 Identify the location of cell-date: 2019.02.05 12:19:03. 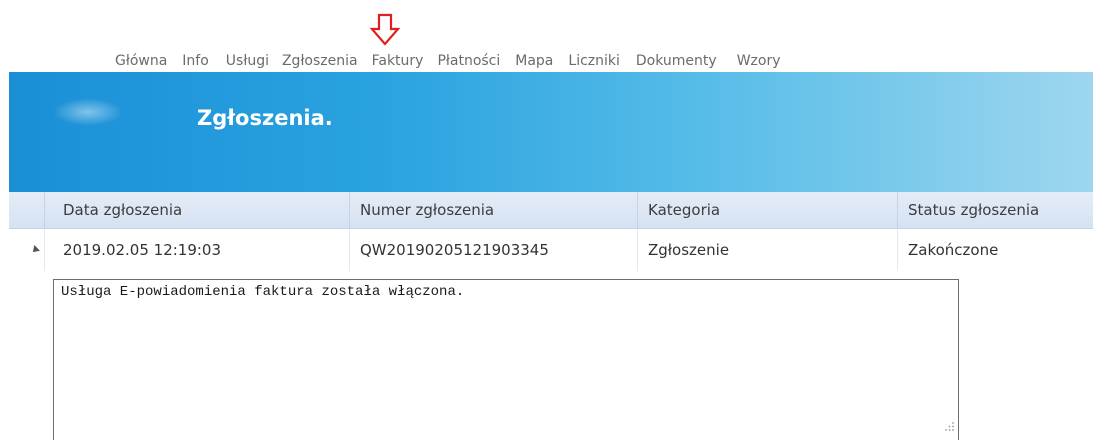
(196, 250).